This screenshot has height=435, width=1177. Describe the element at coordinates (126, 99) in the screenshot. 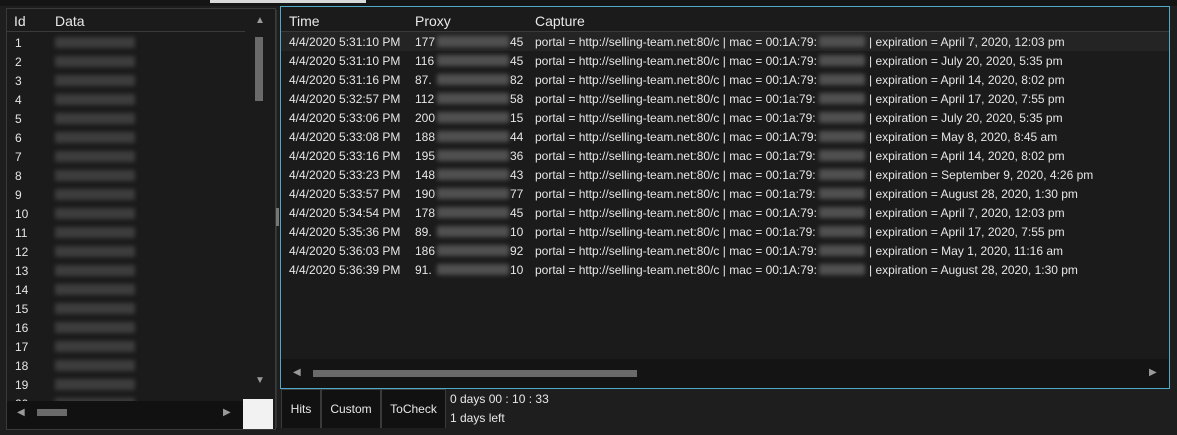

I see `list-item: 4` at that location.